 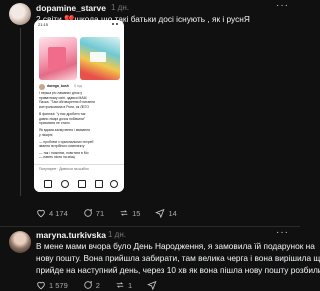 What do you see at coordinates (166, 213) in the screenshot?
I see `share-button: 14` at bounding box center [166, 213].